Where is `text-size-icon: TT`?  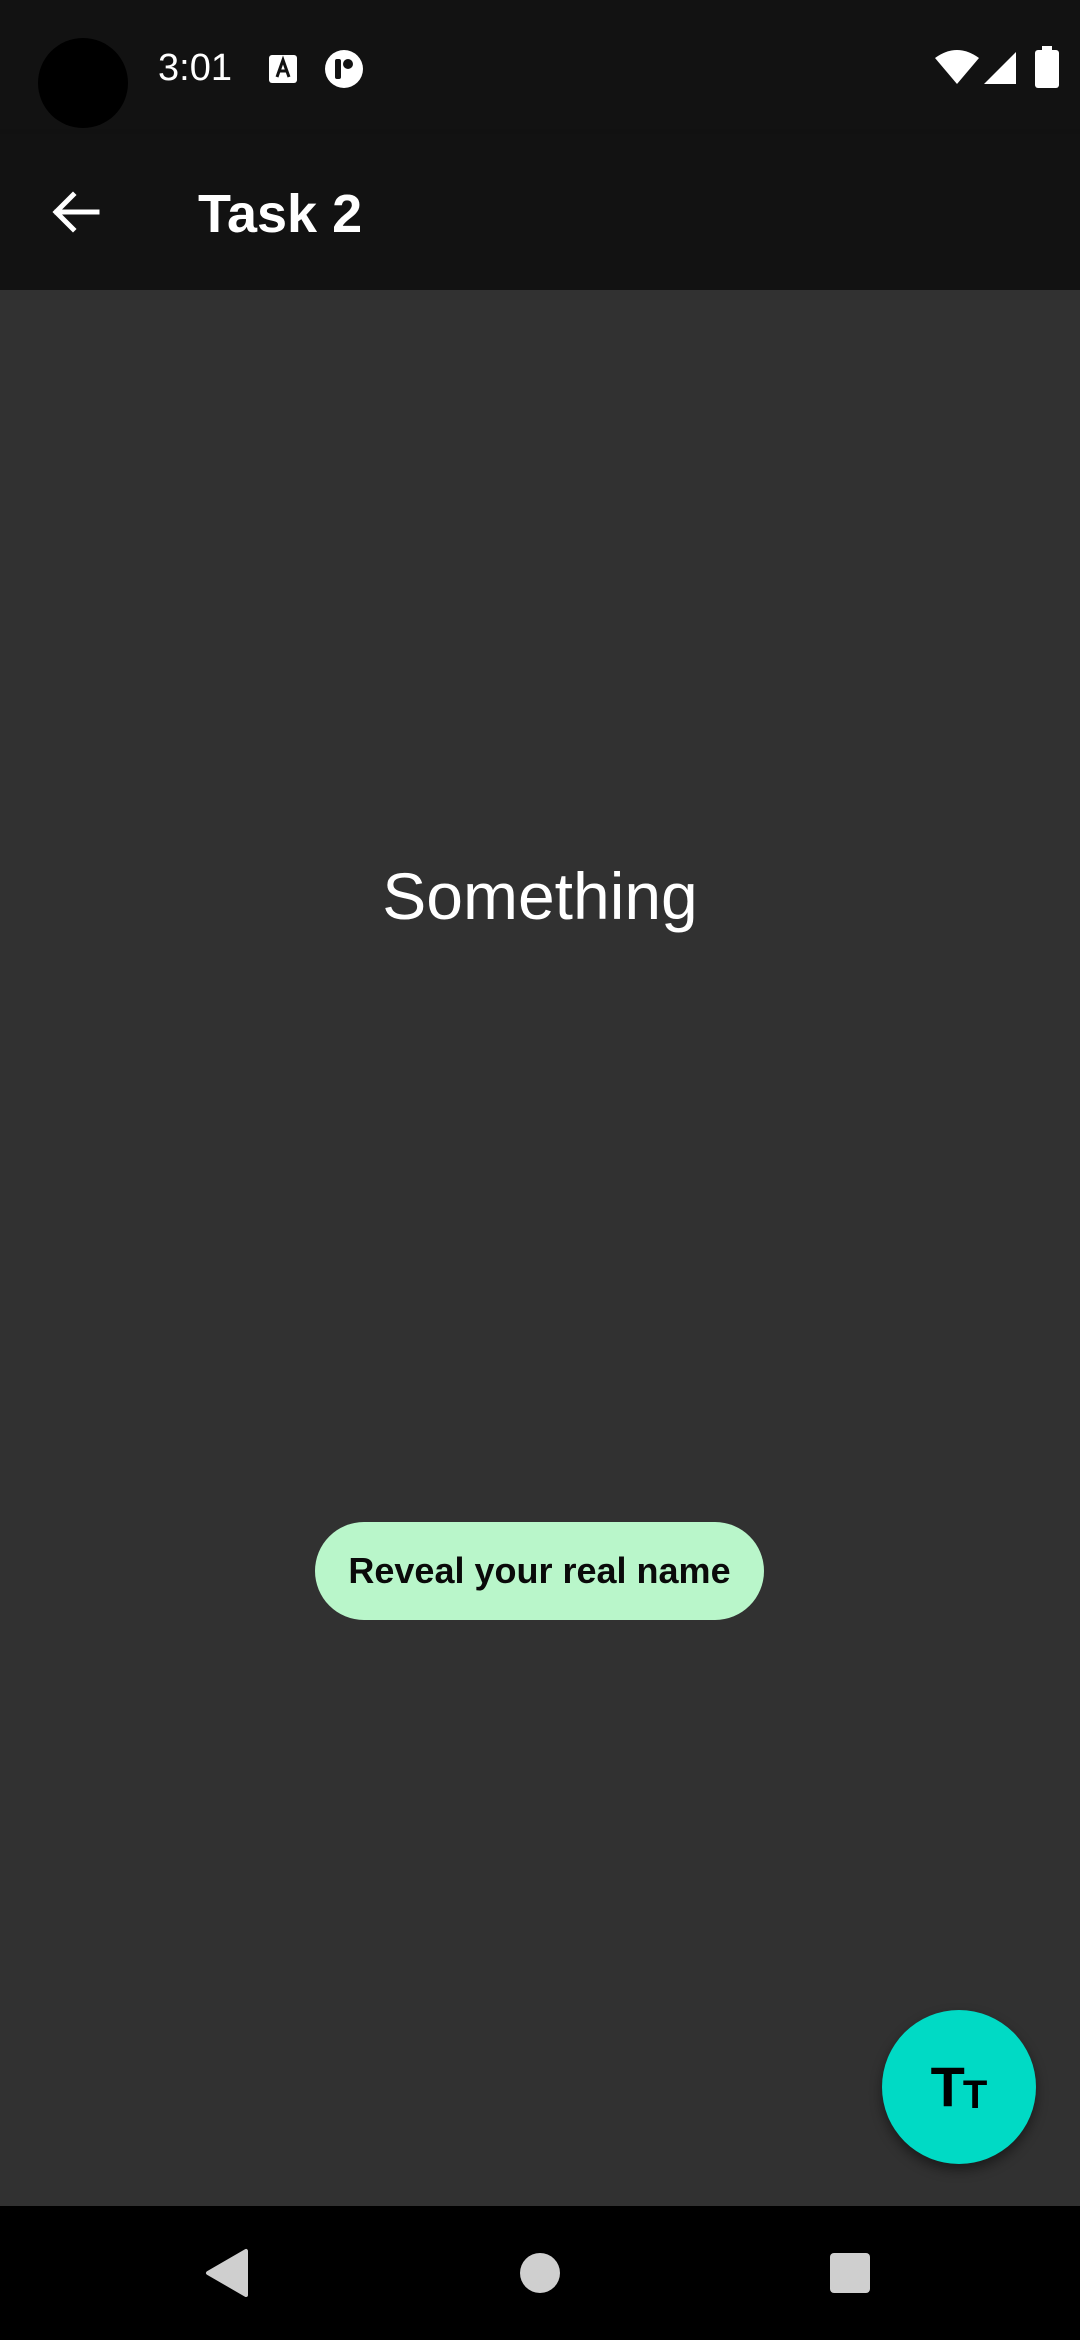 text-size-icon: TT is located at coordinates (959, 2086).